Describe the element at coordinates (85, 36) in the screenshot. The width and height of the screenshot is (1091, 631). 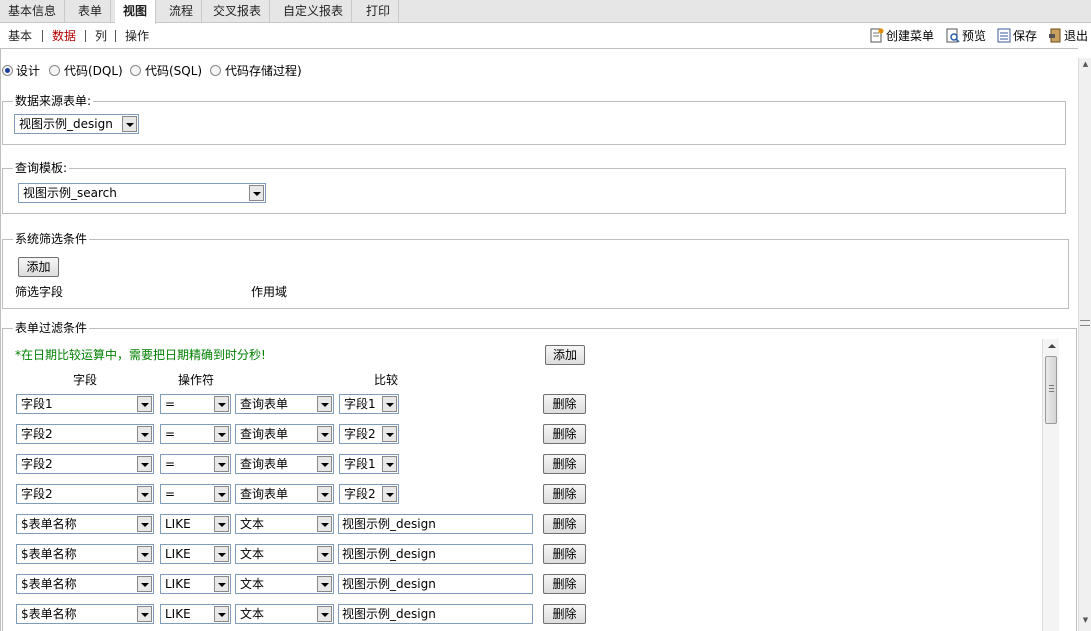
I see `separator` at that location.